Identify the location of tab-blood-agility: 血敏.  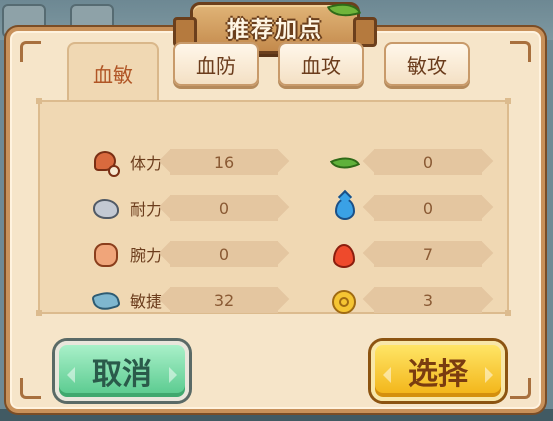
(113, 72).